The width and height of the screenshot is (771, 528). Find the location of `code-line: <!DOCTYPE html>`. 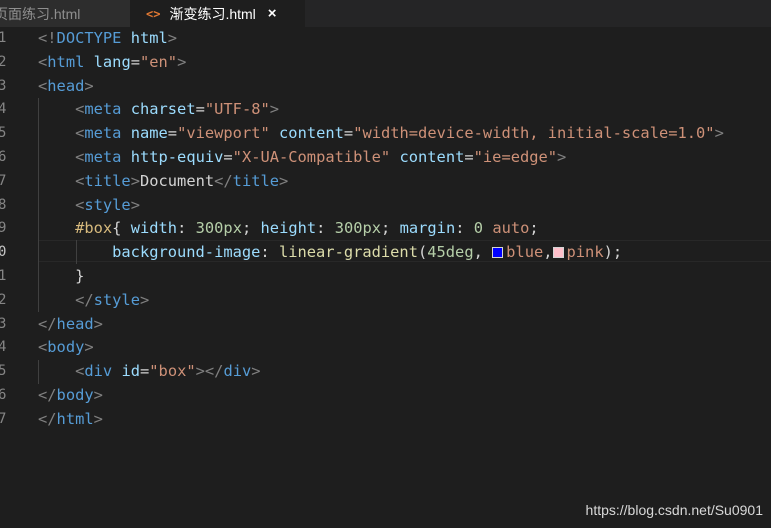

code-line: <!DOCTYPE html> is located at coordinates (107, 39).